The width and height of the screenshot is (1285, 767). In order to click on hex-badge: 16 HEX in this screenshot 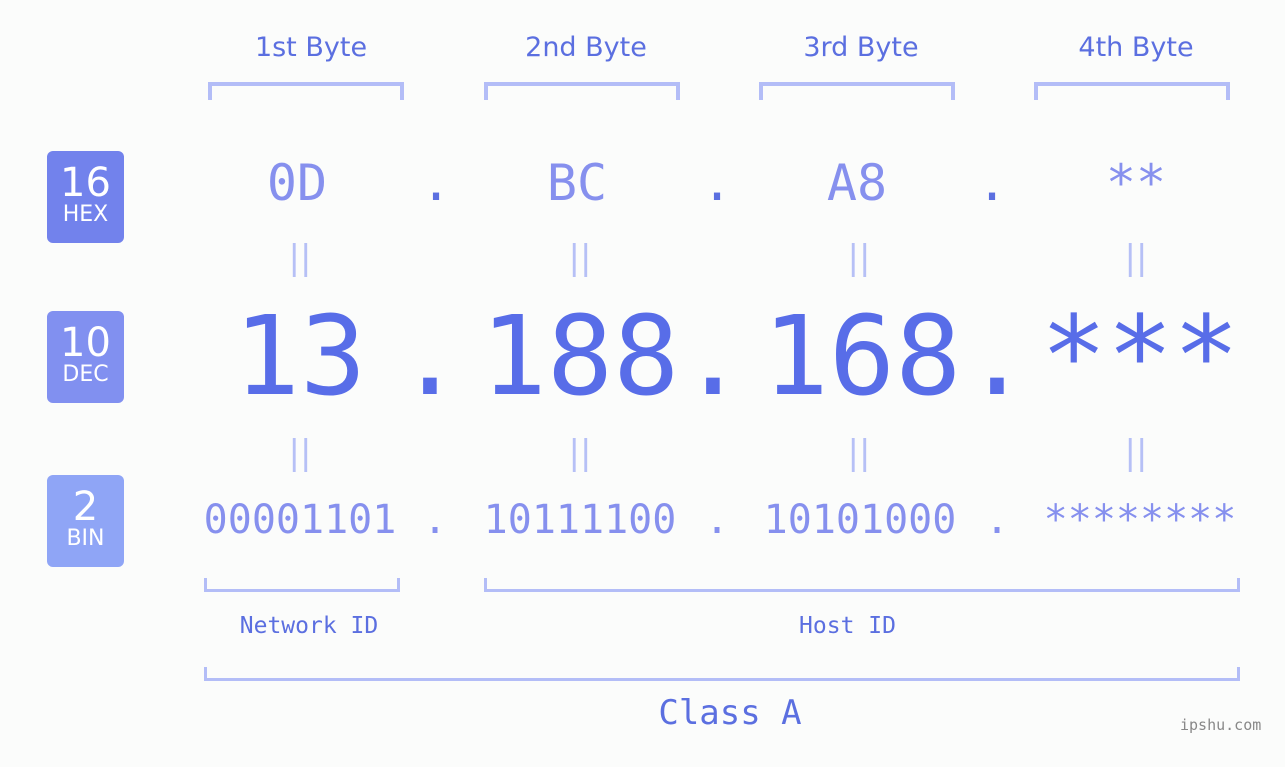, I will do `click(85, 197)`.